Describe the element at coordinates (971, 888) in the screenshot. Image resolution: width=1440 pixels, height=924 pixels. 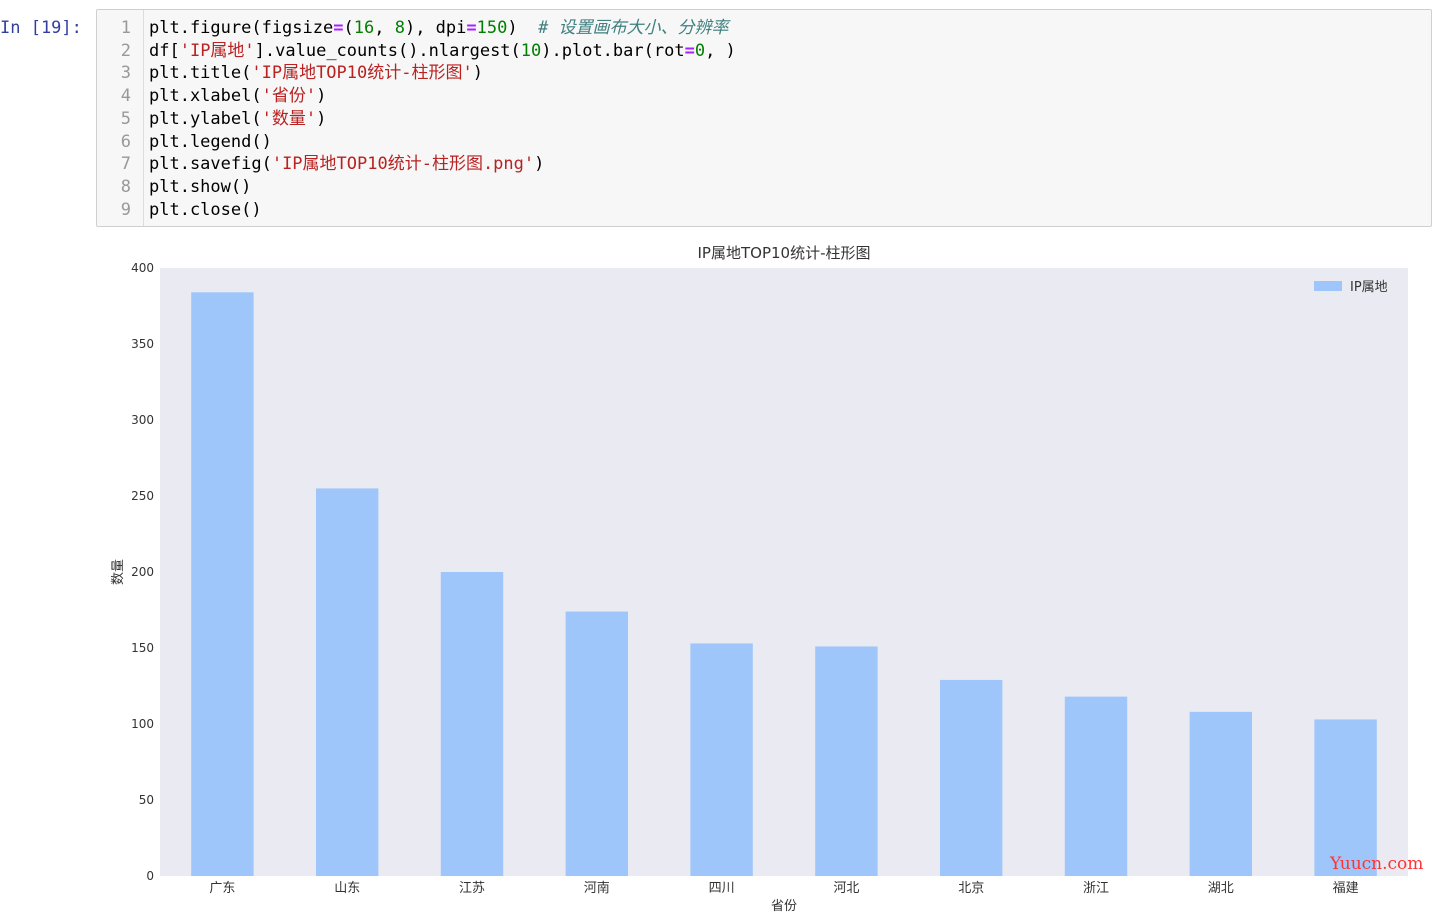
I see `x-tick-label: 北京` at that location.